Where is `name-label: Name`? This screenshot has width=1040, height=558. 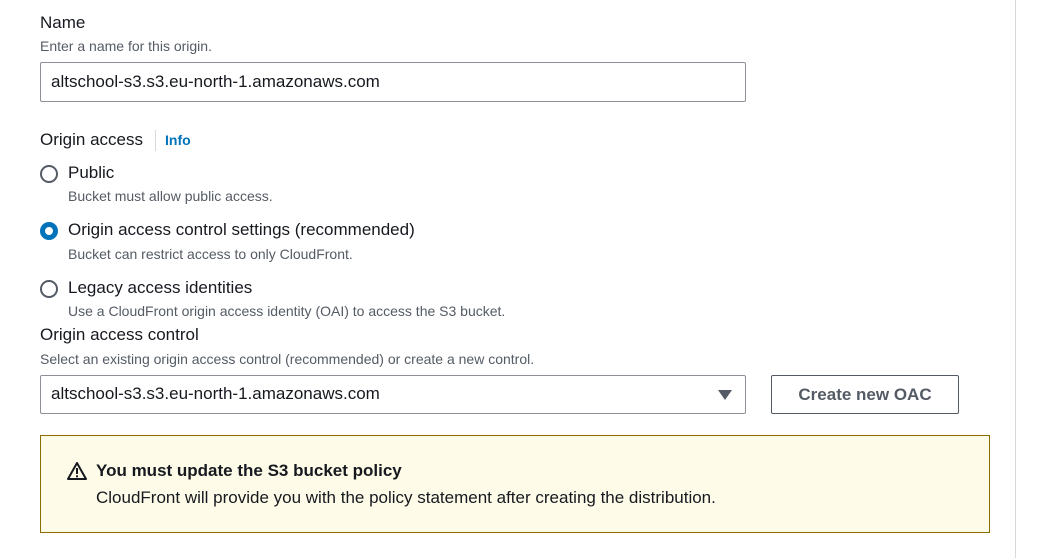
name-label: Name is located at coordinates (63, 22).